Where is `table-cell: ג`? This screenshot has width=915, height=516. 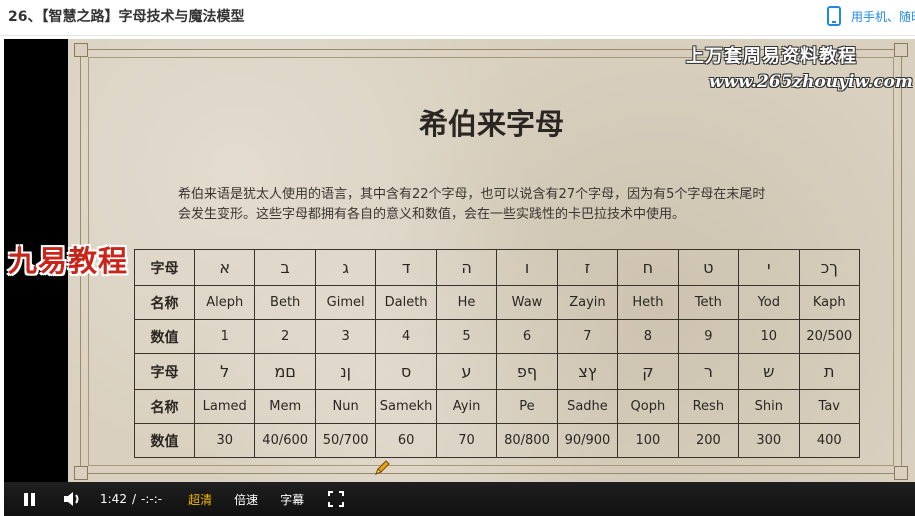 table-cell: ג is located at coordinates (345, 267).